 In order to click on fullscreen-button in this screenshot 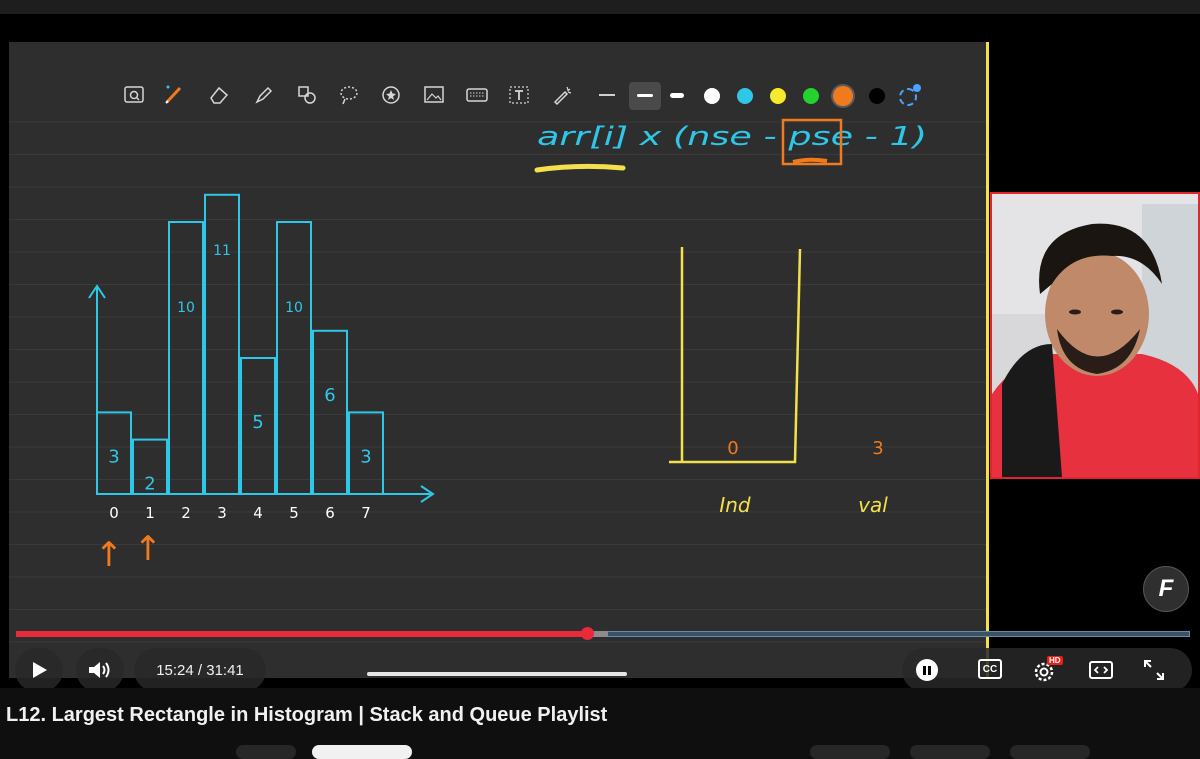, I will do `click(1154, 672)`.